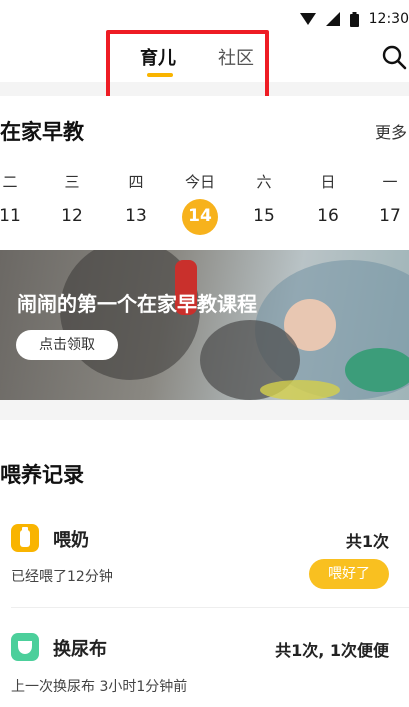 Image resolution: width=409 pixels, height=707 pixels. Describe the element at coordinates (15, 216) in the screenshot. I see `date-item: 11` at that location.